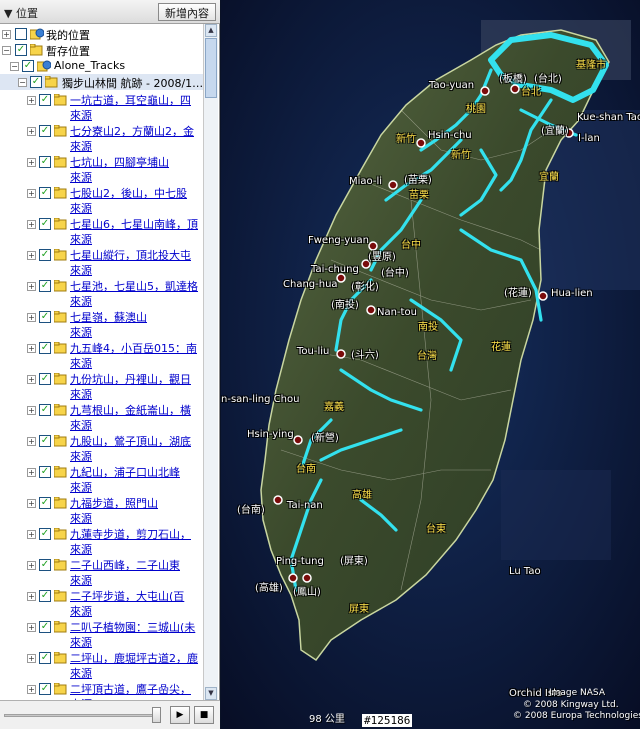 This screenshot has height=729, width=640. Describe the element at coordinates (101, 262) in the screenshot. I see `track-item: + ✓ 七星山縱行，頂北投大屯 來源` at that location.